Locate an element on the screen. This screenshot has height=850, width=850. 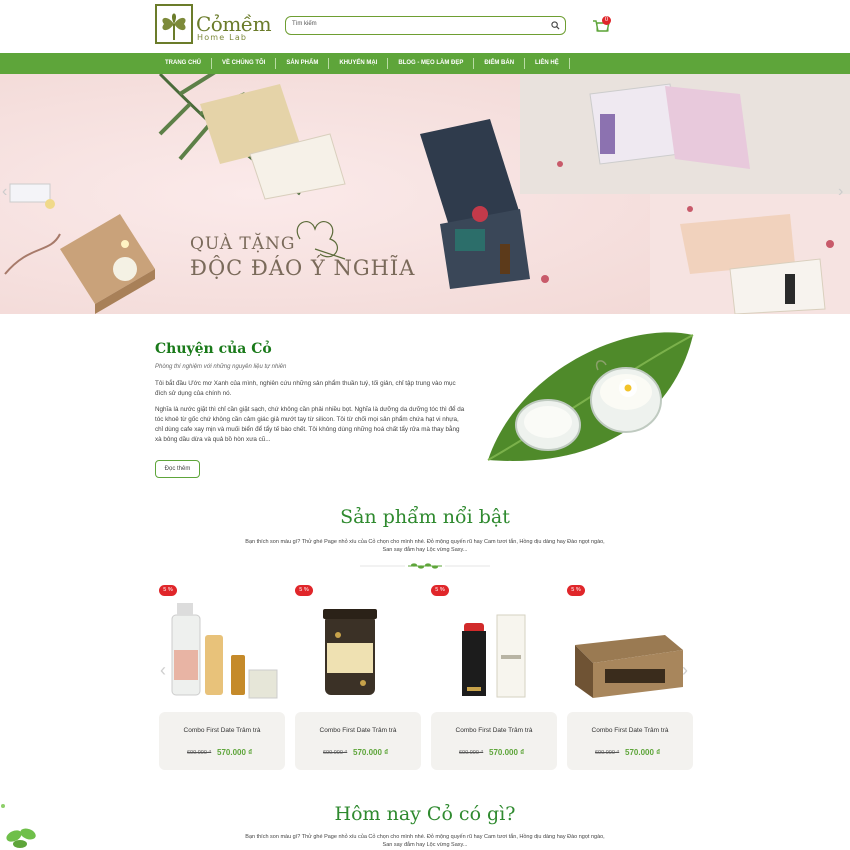
nav-item-about: Về chúng tôi is located at coordinates (244, 63).